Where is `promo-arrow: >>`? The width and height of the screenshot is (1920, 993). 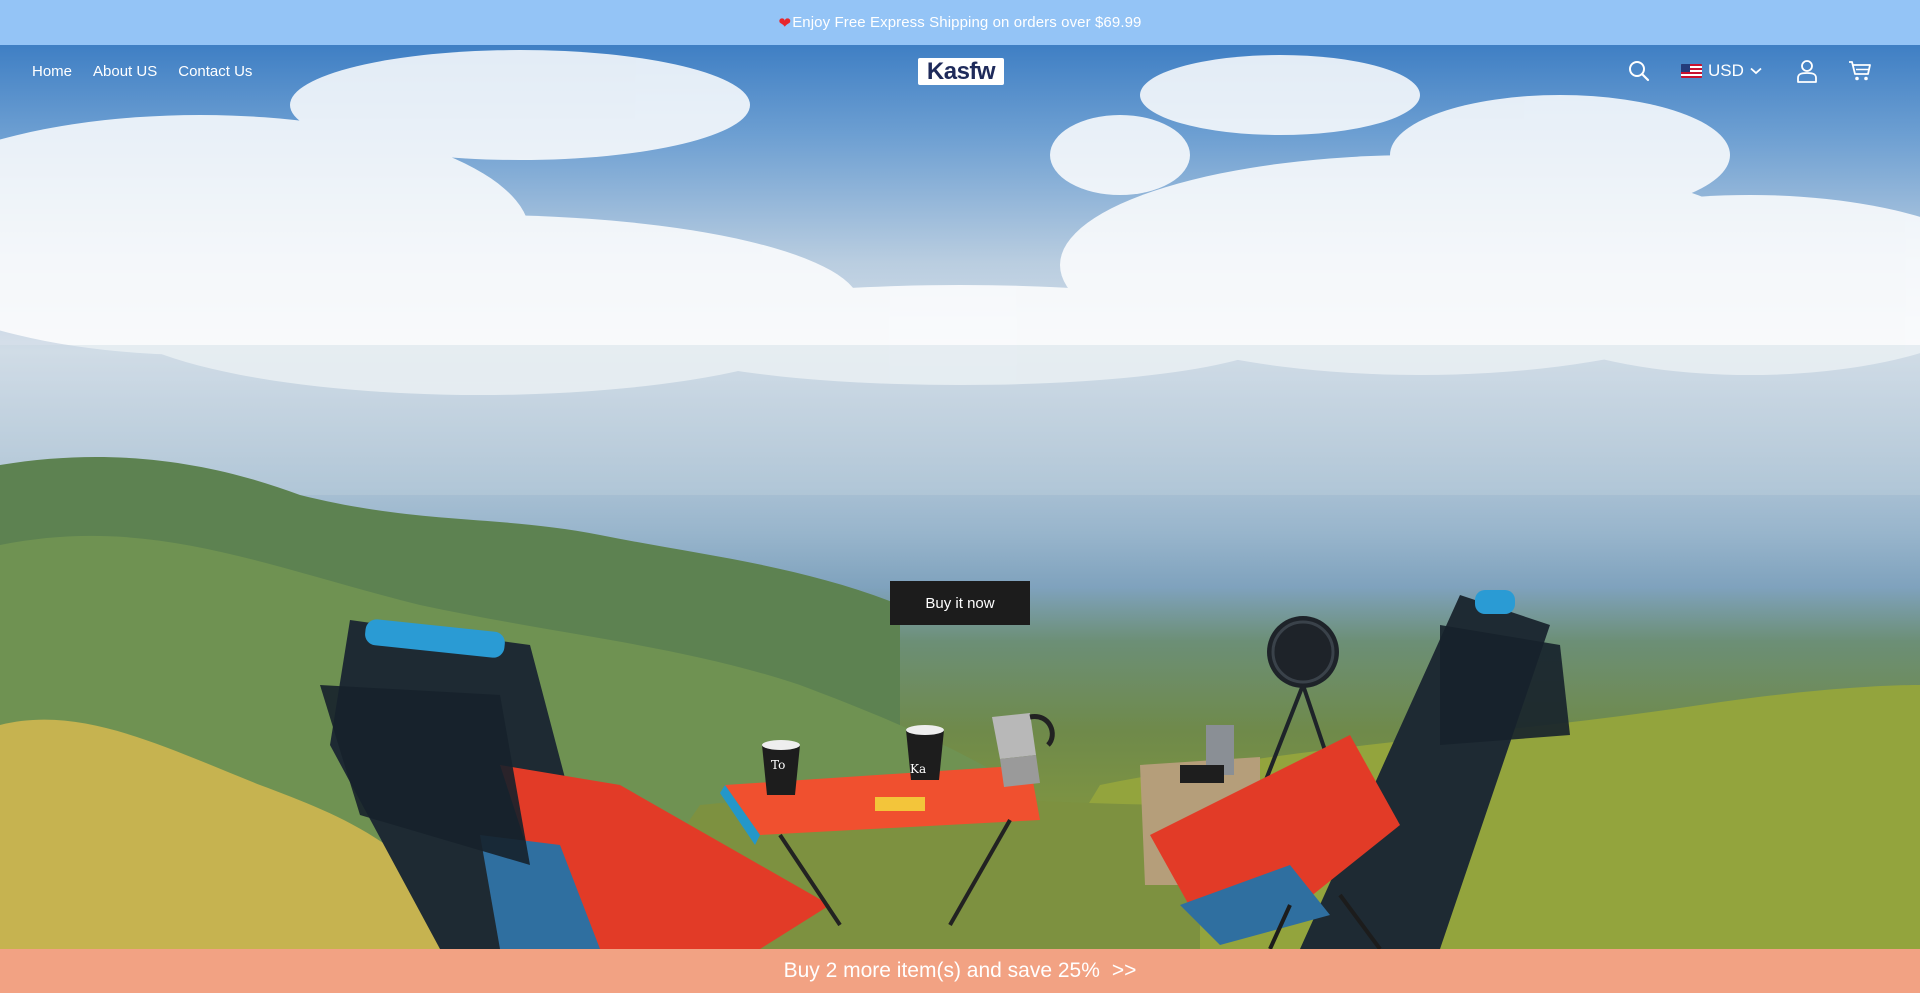 promo-arrow: >> is located at coordinates (1124, 970).